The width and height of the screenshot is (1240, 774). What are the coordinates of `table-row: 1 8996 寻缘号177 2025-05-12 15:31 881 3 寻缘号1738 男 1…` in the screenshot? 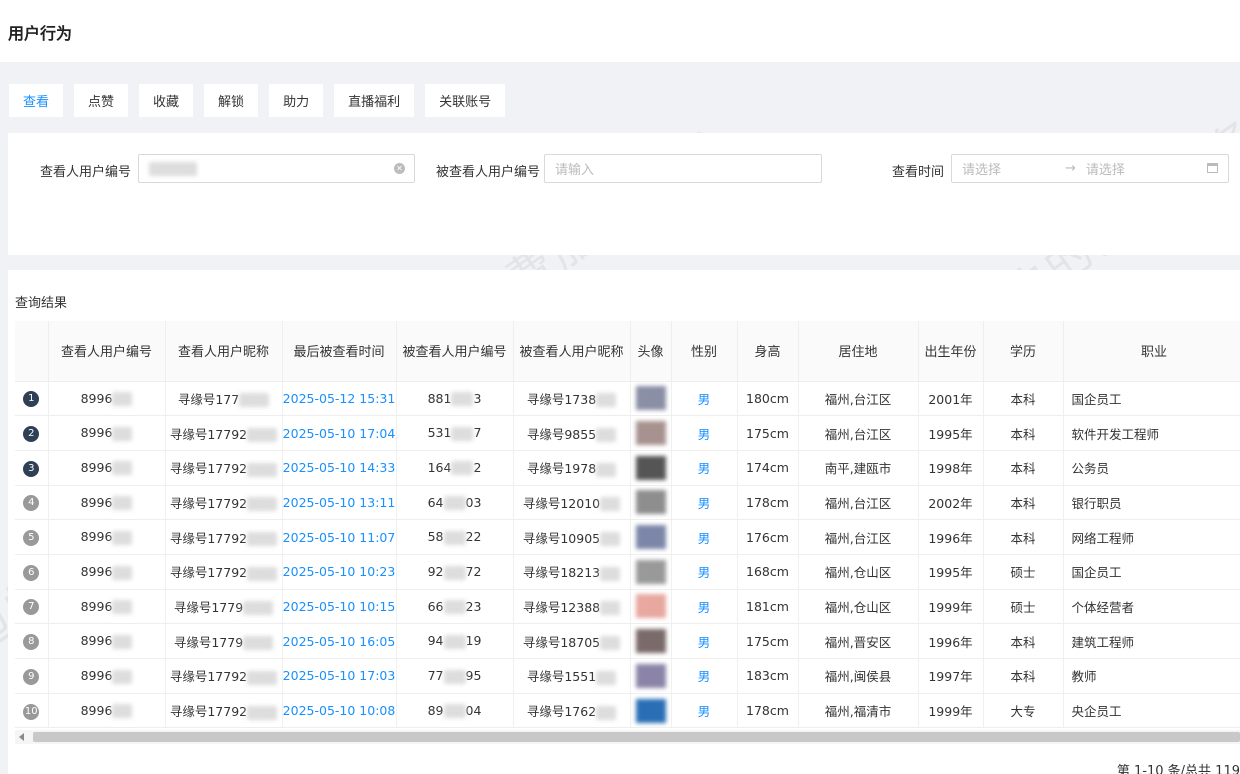 It's located at (627, 399).